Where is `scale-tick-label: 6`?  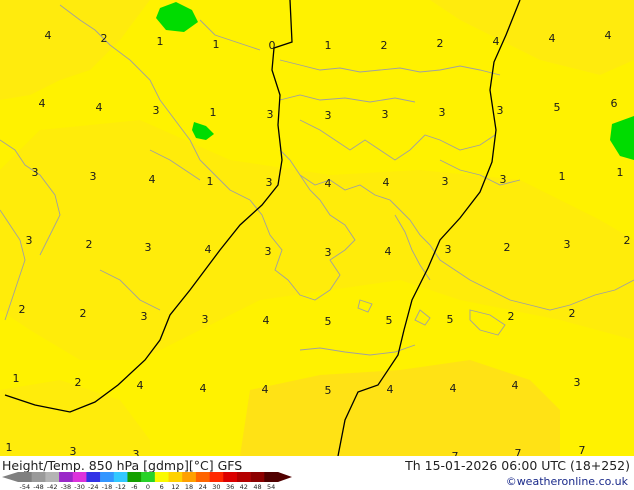 scale-tick-label: 6 is located at coordinates (162, 486).